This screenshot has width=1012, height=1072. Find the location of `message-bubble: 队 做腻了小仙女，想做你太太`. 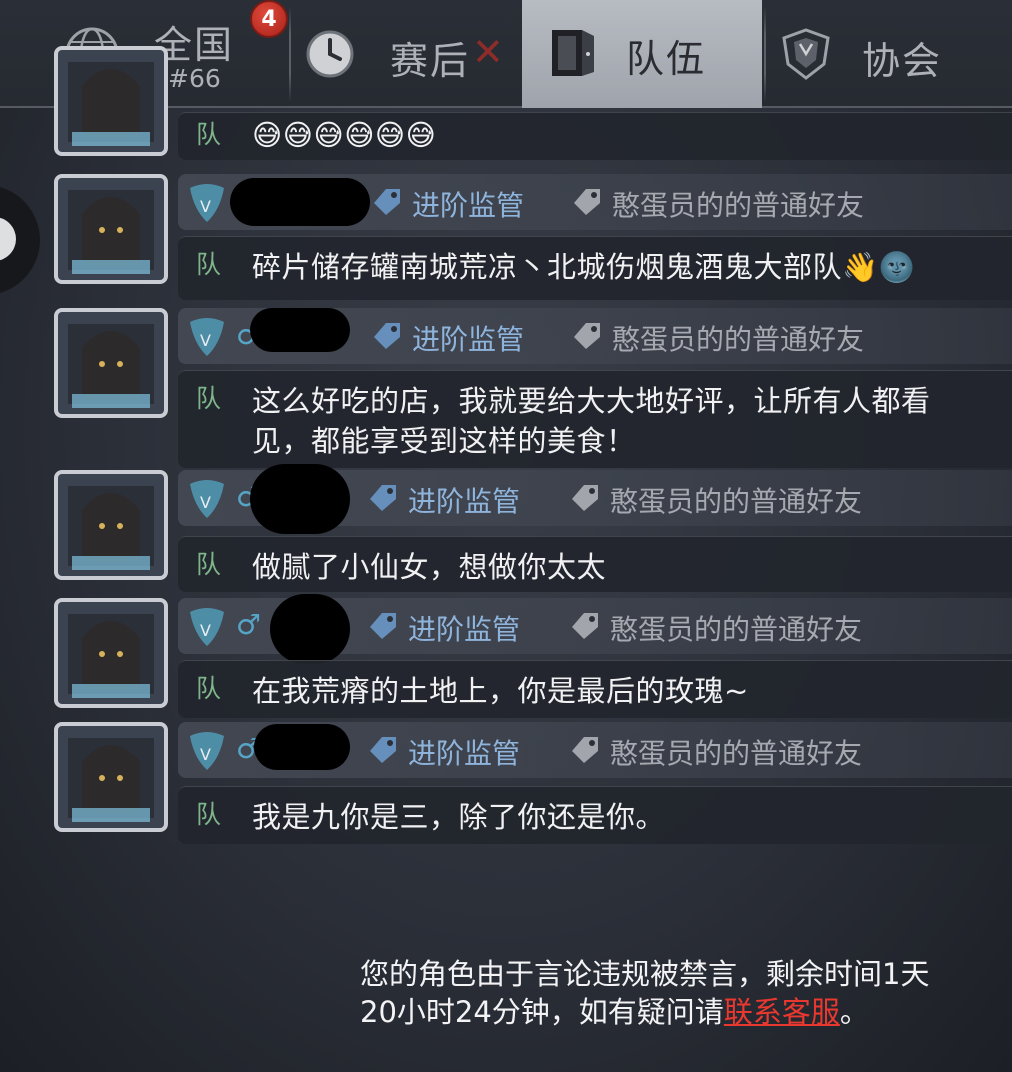

message-bubble: 队 做腻了小仙女，想做你太太 is located at coordinates (595, 564).